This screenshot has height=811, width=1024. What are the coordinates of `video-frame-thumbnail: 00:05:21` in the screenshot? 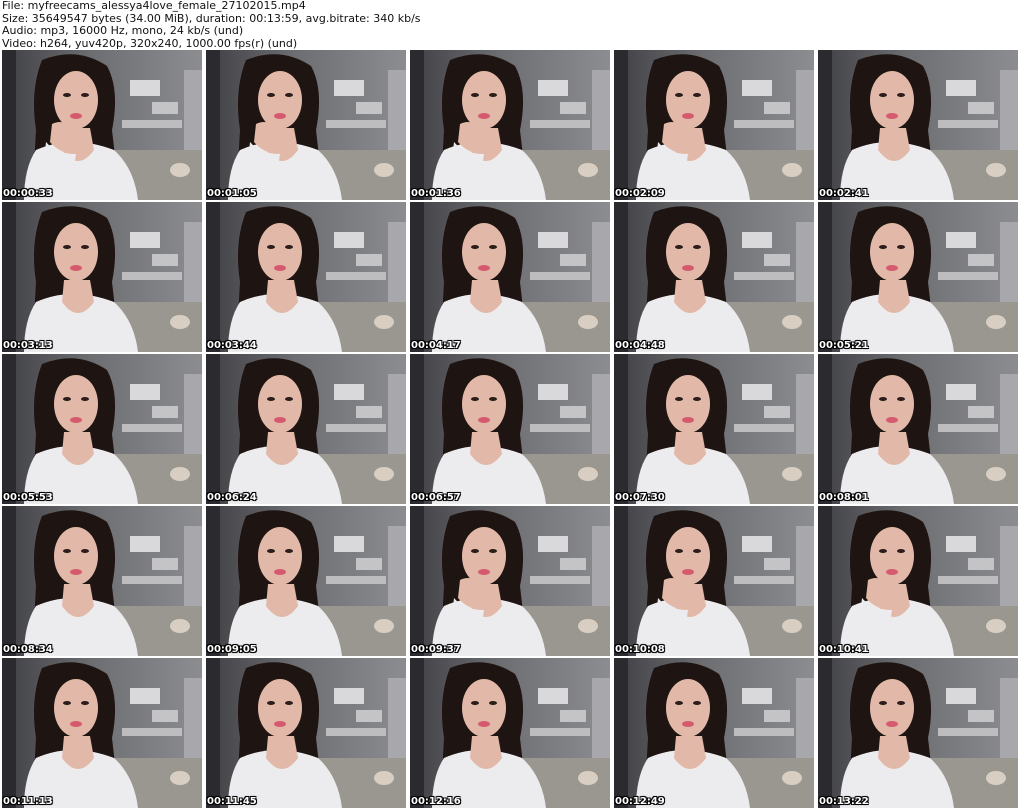 It's located at (918, 277).